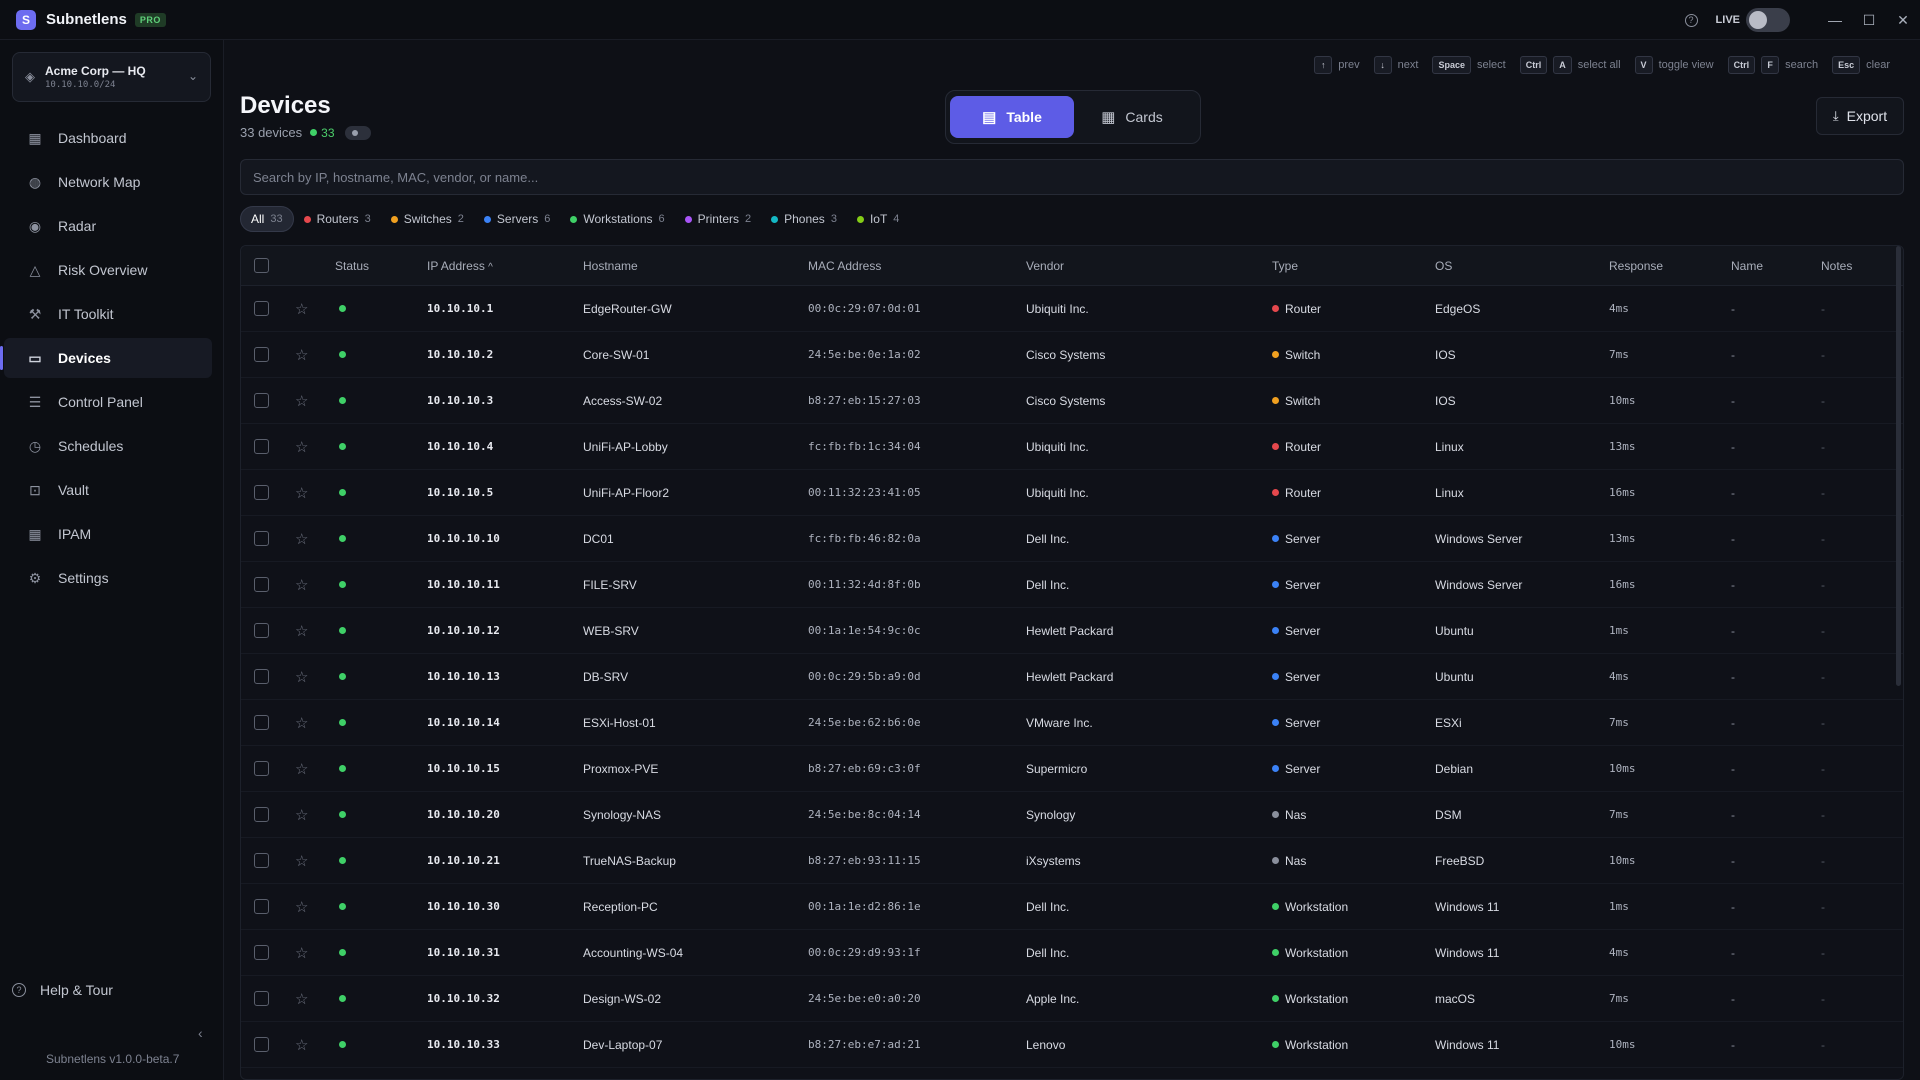 Image resolution: width=1920 pixels, height=1080 pixels. What do you see at coordinates (261, 265) in the screenshot?
I see `select-all-checkbox` at bounding box center [261, 265].